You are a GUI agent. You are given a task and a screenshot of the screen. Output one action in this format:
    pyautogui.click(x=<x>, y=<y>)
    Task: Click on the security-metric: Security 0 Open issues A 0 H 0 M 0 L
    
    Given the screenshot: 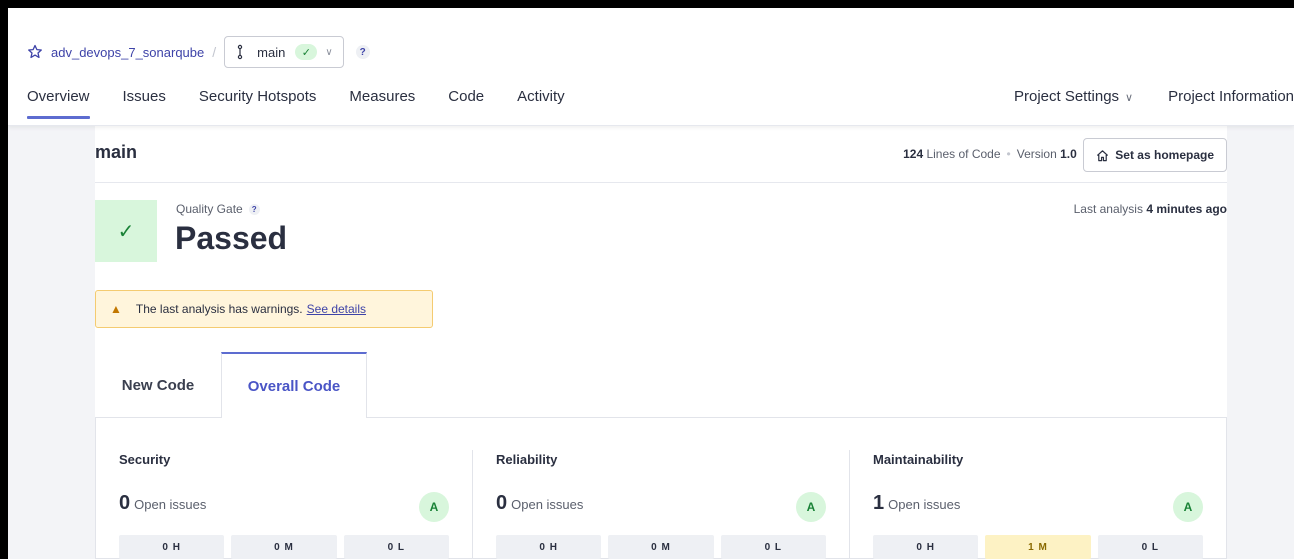 What is the action you would take?
    pyautogui.click(x=284, y=505)
    